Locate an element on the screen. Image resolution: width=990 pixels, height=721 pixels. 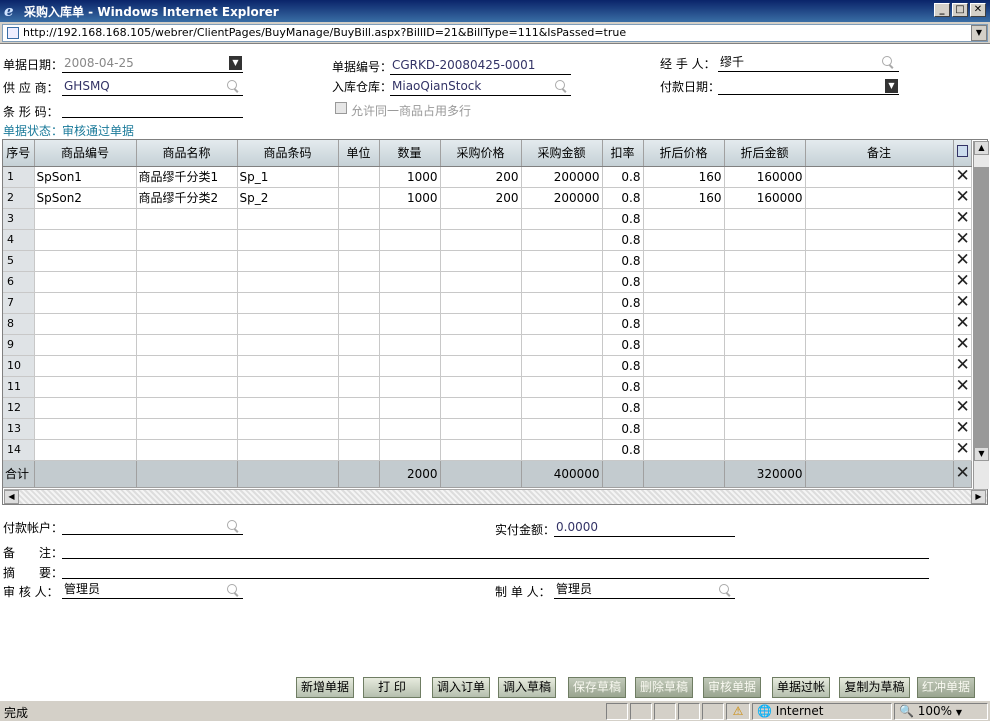
table-row: 14 0.8 ✕ is located at coordinates (487, 450).